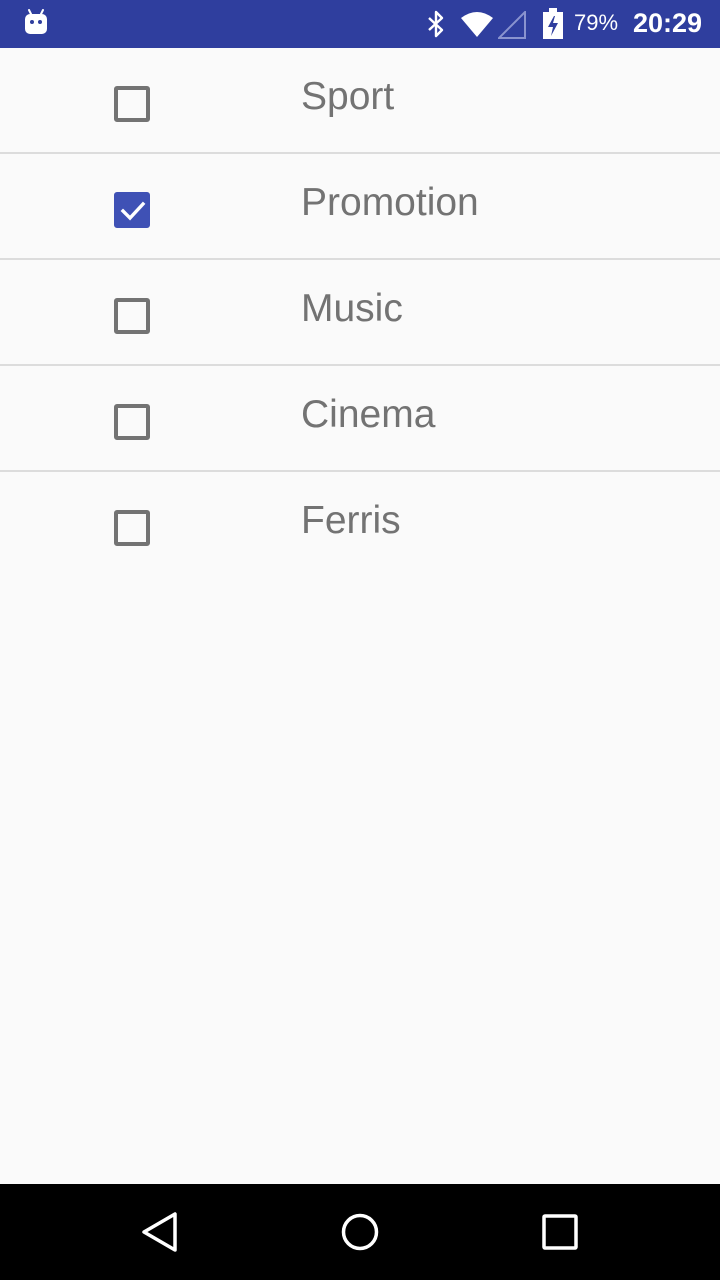  Describe the element at coordinates (160, 1232) in the screenshot. I see `back-icon` at that location.